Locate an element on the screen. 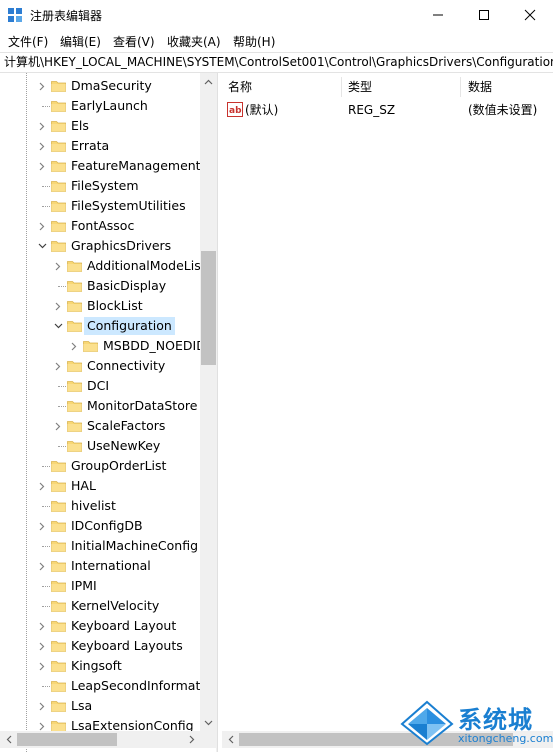 The height and width of the screenshot is (752, 553). tree-item-label-wrap: LeapSecondInformation is located at coordinates (142, 686).